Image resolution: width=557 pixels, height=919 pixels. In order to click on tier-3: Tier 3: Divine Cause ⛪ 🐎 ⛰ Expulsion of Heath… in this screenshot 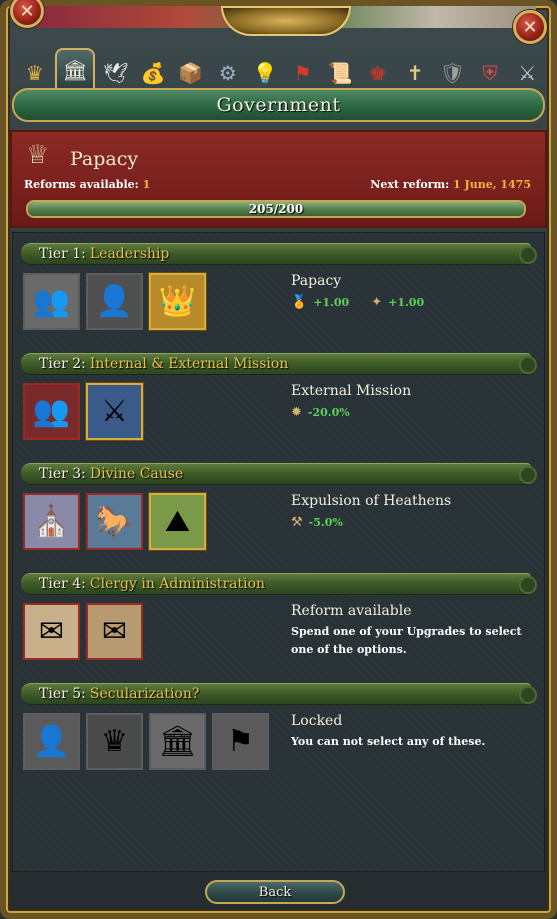, I will do `click(279, 508)`.